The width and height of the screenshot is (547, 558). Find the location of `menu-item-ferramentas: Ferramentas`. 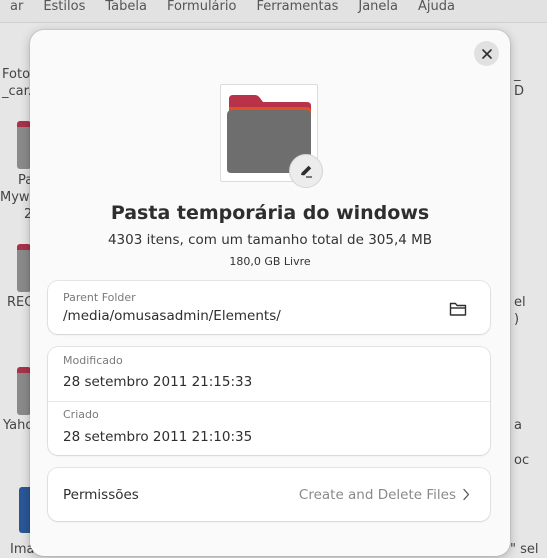

menu-item-ferramentas: Ferramentas is located at coordinates (297, 7).